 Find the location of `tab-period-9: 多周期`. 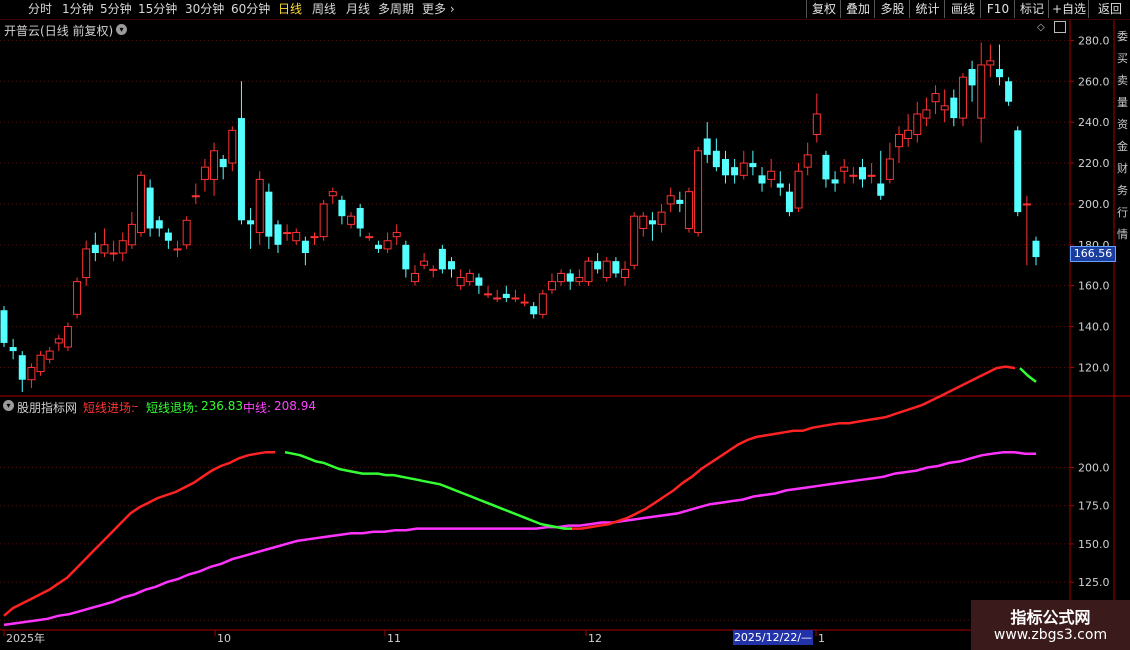

tab-period-9: 多周期 is located at coordinates (396, 9).